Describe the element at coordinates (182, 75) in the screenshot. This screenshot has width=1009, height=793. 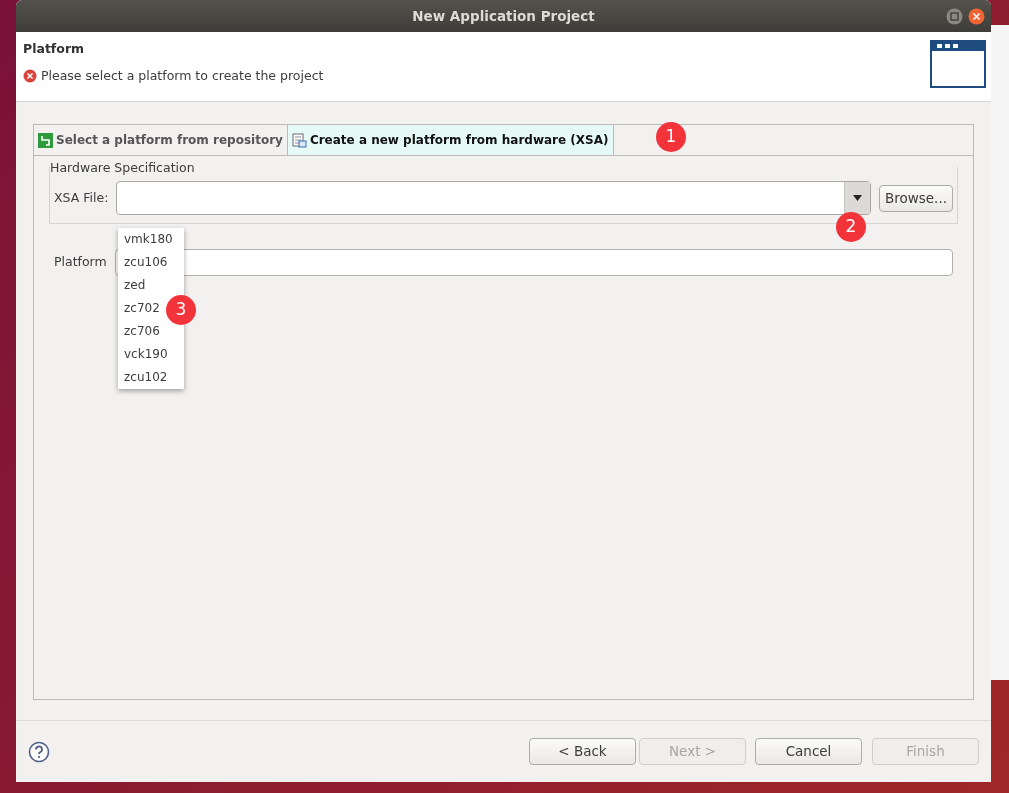
I see `error-message: Please select a platform to create the project` at that location.